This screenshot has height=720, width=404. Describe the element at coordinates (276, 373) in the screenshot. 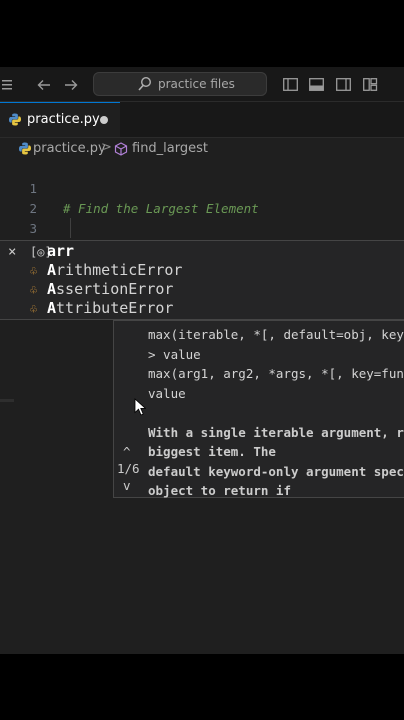

I see `signature-line: max(arg1, arg2, *args, *[, key=func])` at that location.